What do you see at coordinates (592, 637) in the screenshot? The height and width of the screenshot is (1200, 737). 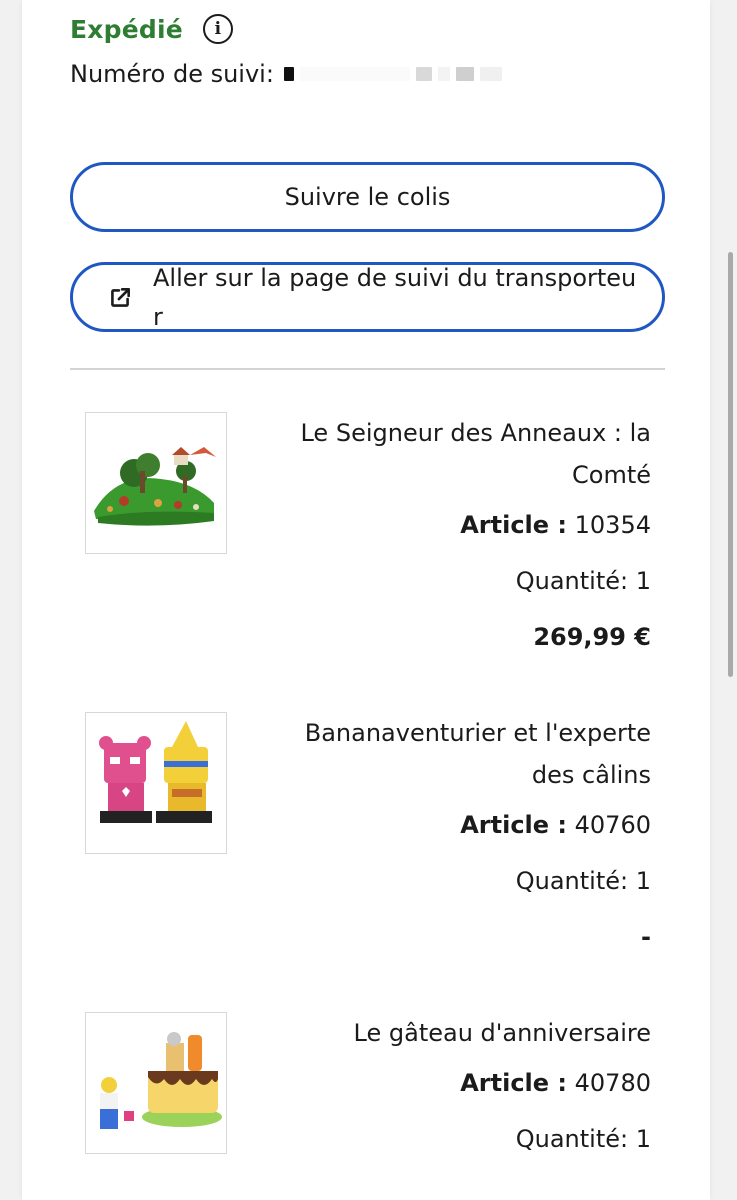 I see `product-price: 269,99 €` at bounding box center [592, 637].